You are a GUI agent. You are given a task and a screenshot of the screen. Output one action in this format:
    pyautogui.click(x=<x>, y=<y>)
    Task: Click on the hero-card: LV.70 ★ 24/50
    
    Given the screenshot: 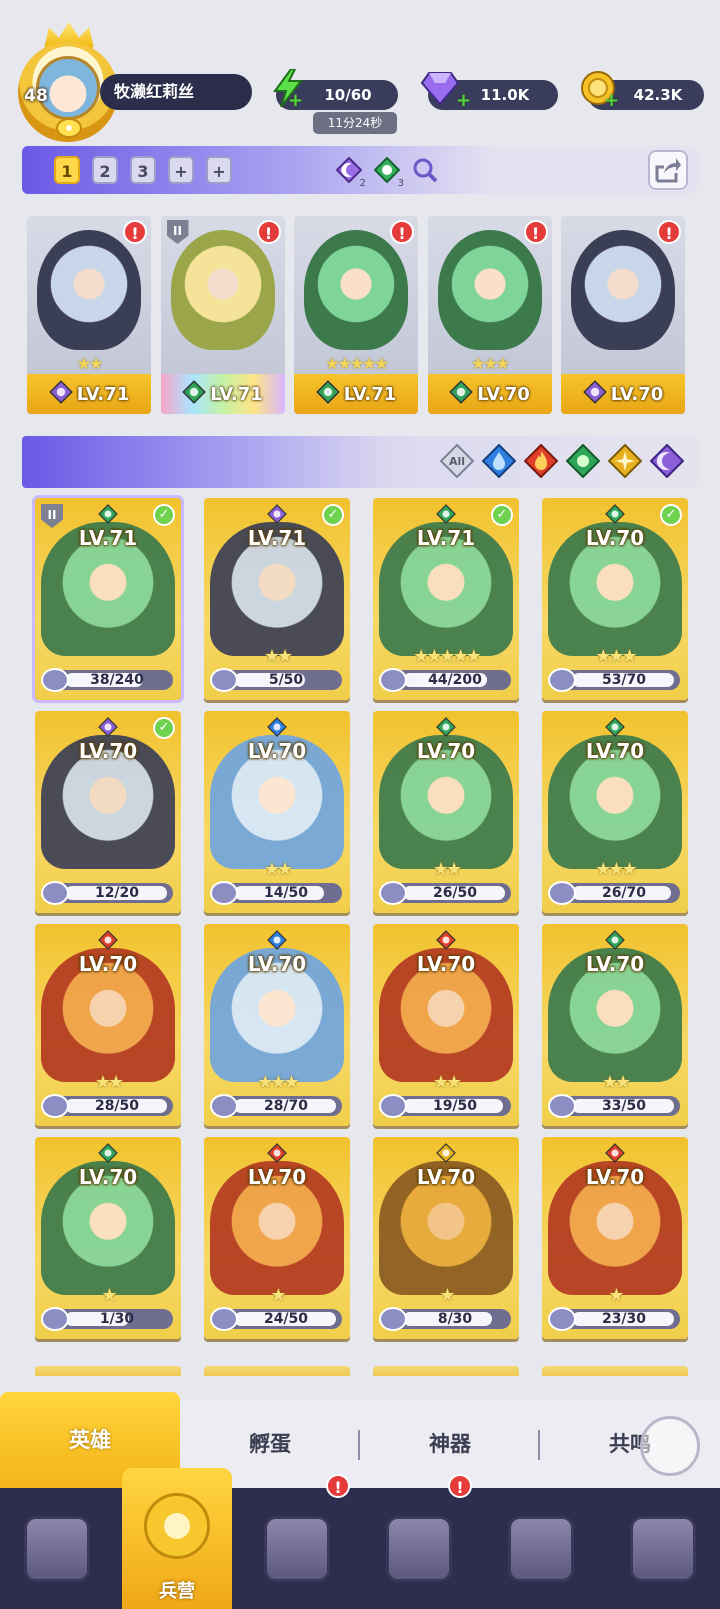 What is the action you would take?
    pyautogui.click(x=277, y=1238)
    